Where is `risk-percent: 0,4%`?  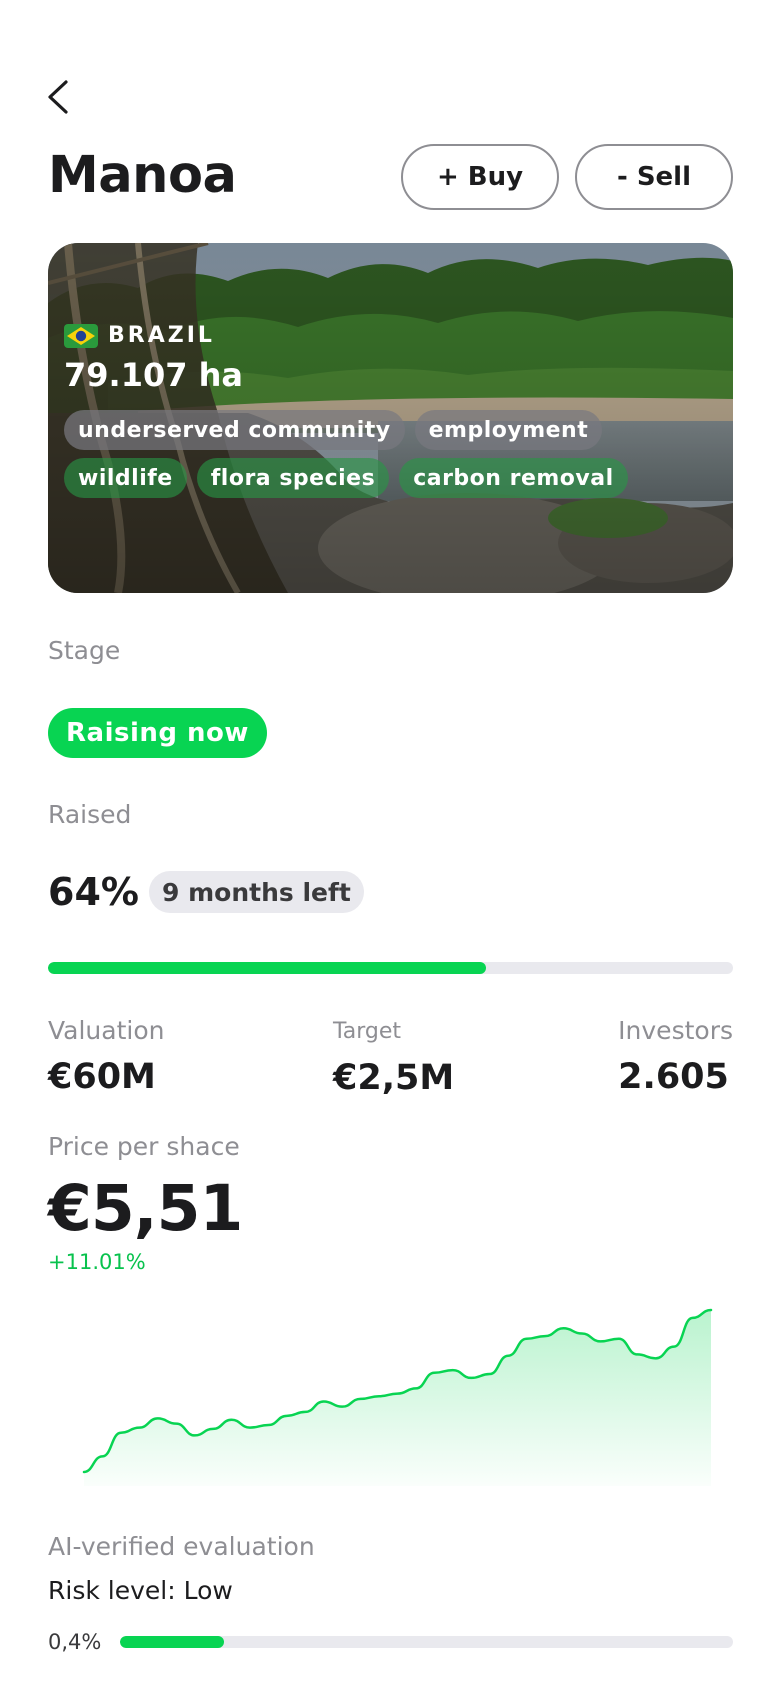
risk-percent: 0,4% is located at coordinates (75, 1642).